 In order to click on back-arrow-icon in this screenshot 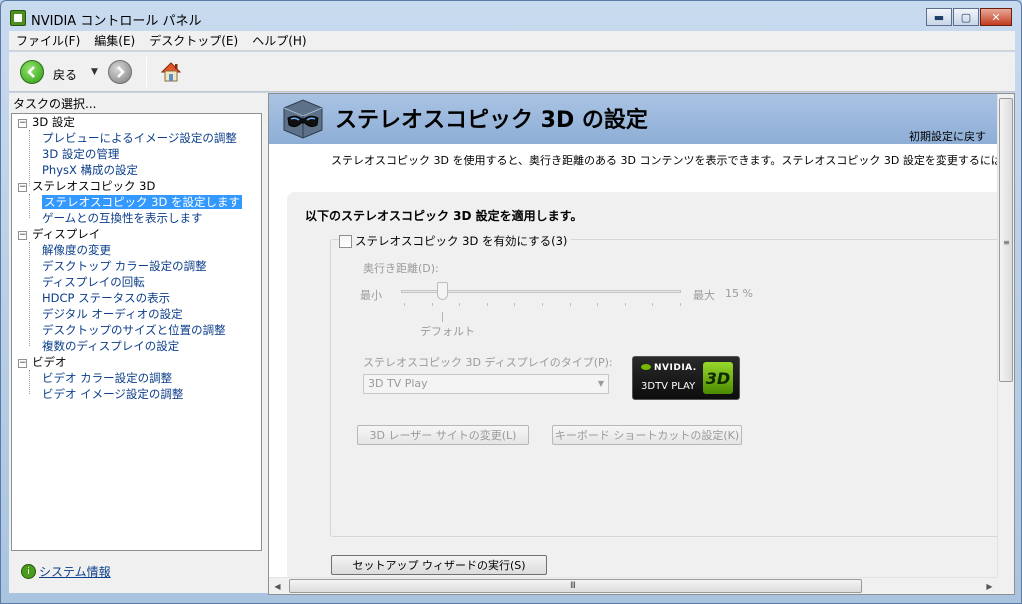, I will do `click(32, 72)`.